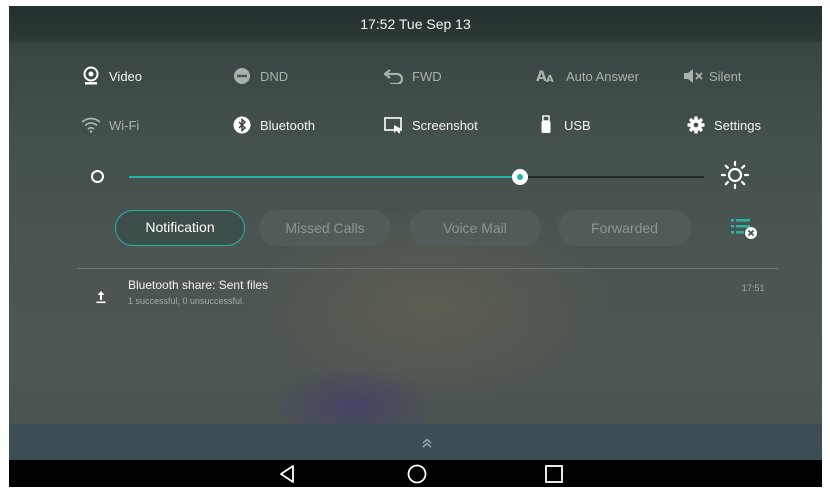 This screenshot has width=830, height=493. I want to click on qs-usb-button: USB, so click(563, 125).